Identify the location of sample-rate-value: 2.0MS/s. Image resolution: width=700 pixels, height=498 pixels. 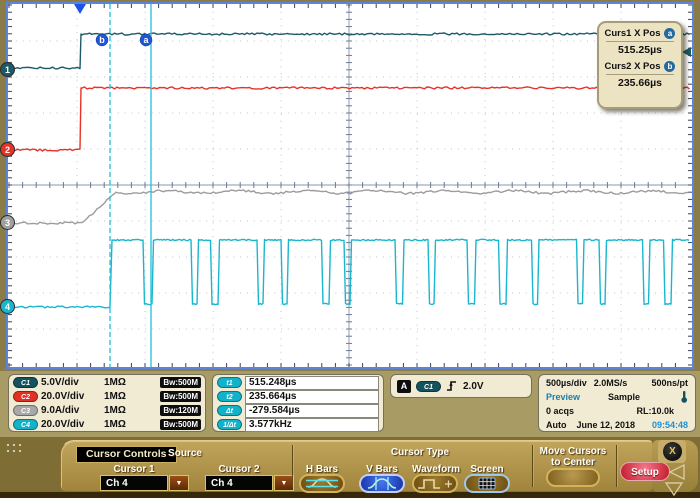
(610, 382).